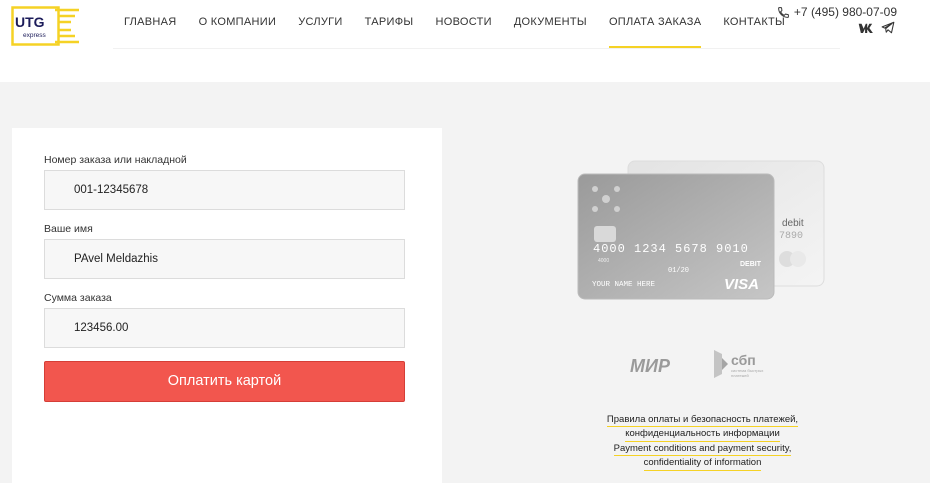  What do you see at coordinates (238, 24) in the screenshot?
I see `nav-item-about: О КОМПАНИИ` at bounding box center [238, 24].